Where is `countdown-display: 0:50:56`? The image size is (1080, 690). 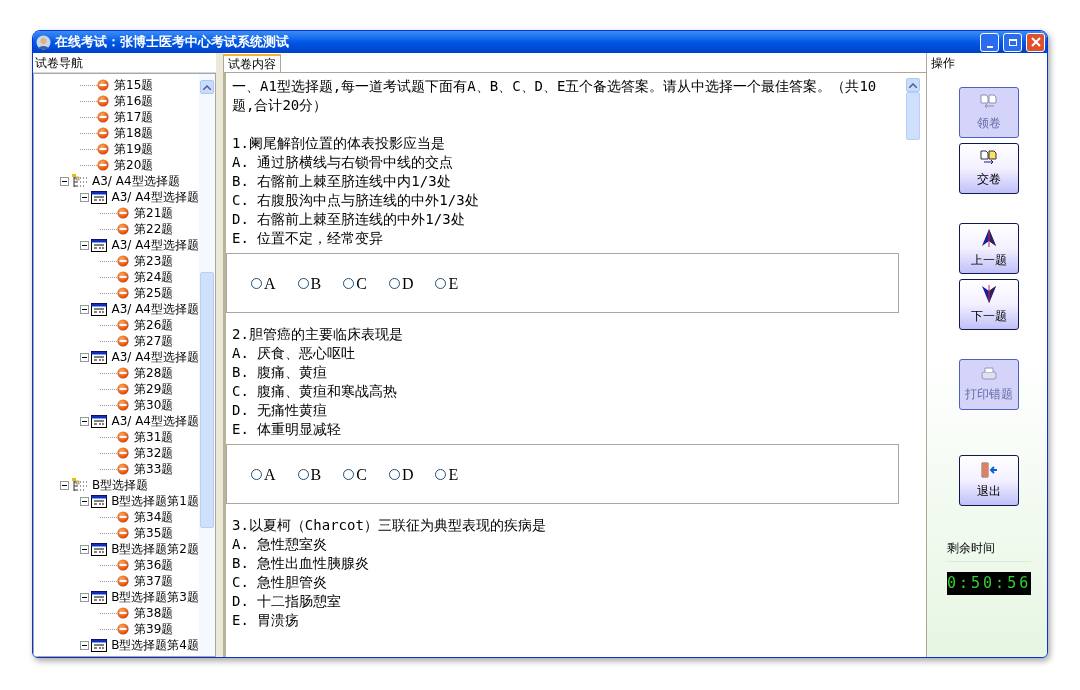 countdown-display: 0:50:56 is located at coordinates (989, 583).